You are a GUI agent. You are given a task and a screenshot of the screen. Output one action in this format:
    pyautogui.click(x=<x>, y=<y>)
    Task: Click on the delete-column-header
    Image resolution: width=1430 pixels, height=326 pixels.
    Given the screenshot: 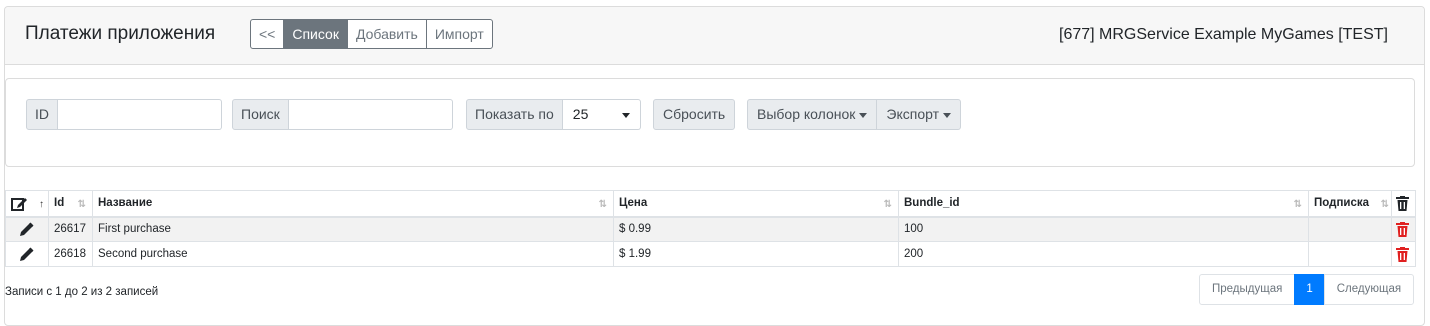 What is the action you would take?
    pyautogui.click(x=1403, y=204)
    